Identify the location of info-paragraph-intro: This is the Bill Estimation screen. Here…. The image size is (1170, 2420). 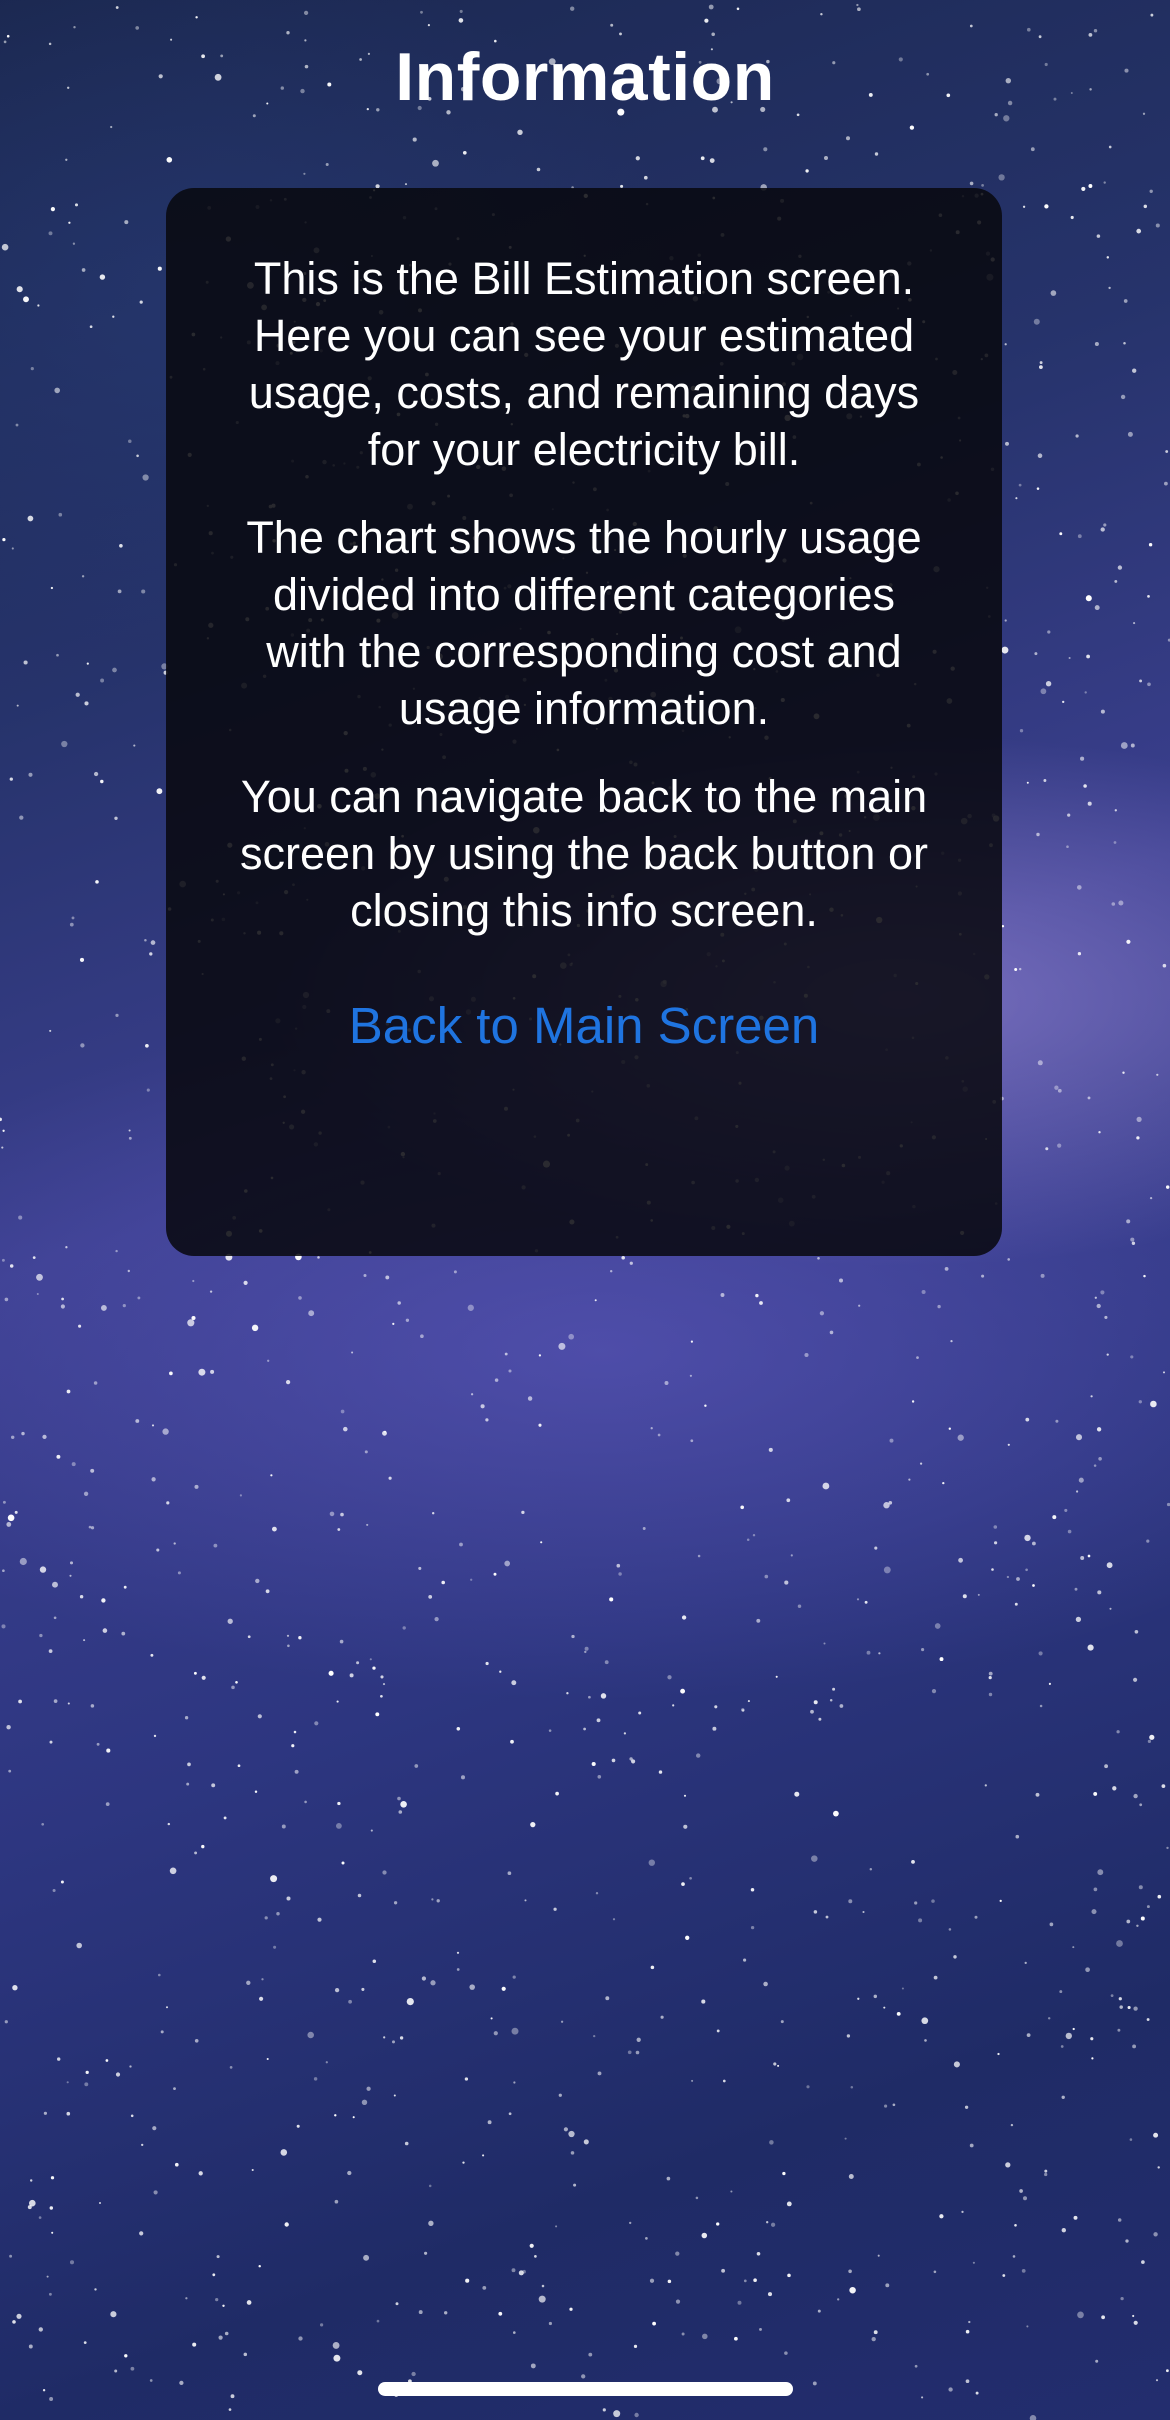
(584, 364).